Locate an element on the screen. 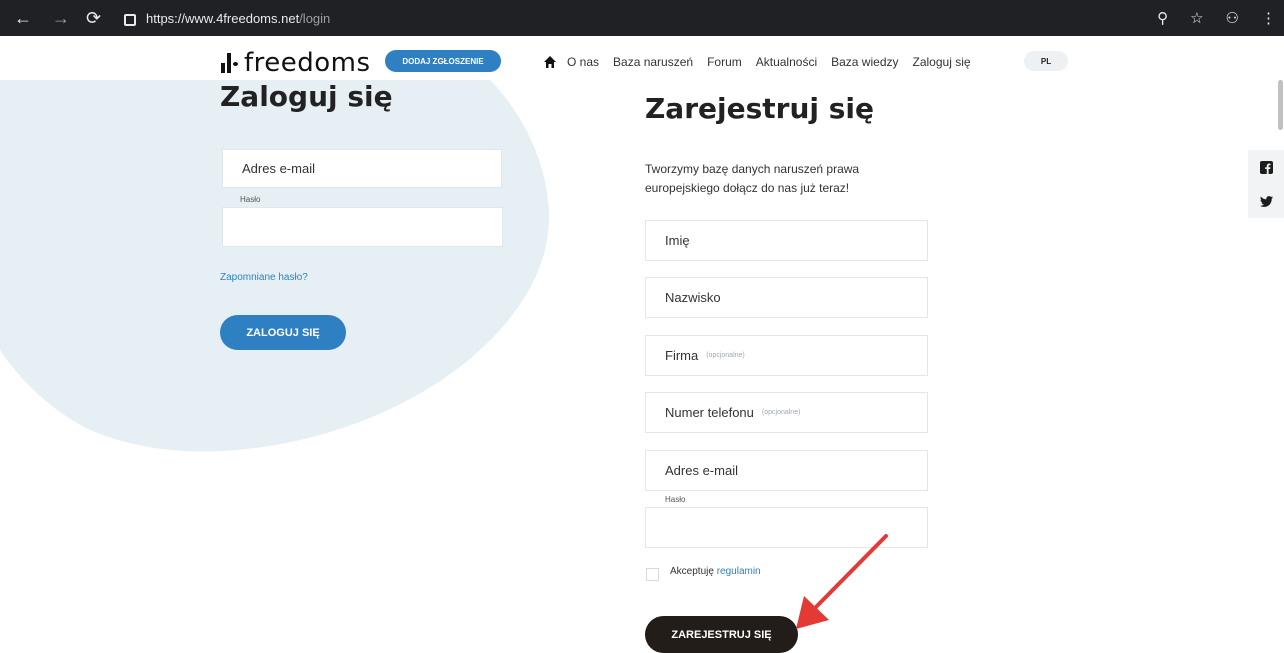 This screenshot has width=1284, height=653. company-field: Firma (opcjonalne) is located at coordinates (786, 355).